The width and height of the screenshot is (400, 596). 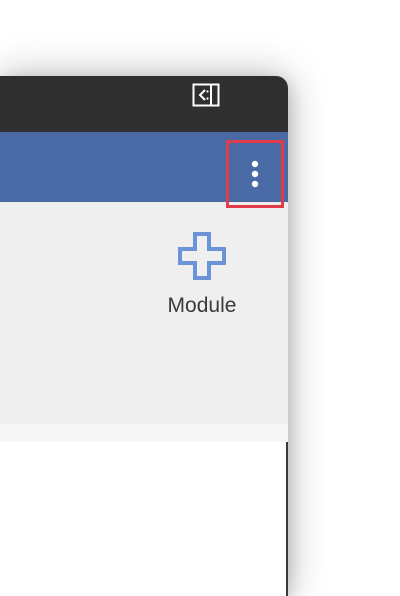 What do you see at coordinates (202, 305) in the screenshot?
I see `add-module-label: Module` at bounding box center [202, 305].